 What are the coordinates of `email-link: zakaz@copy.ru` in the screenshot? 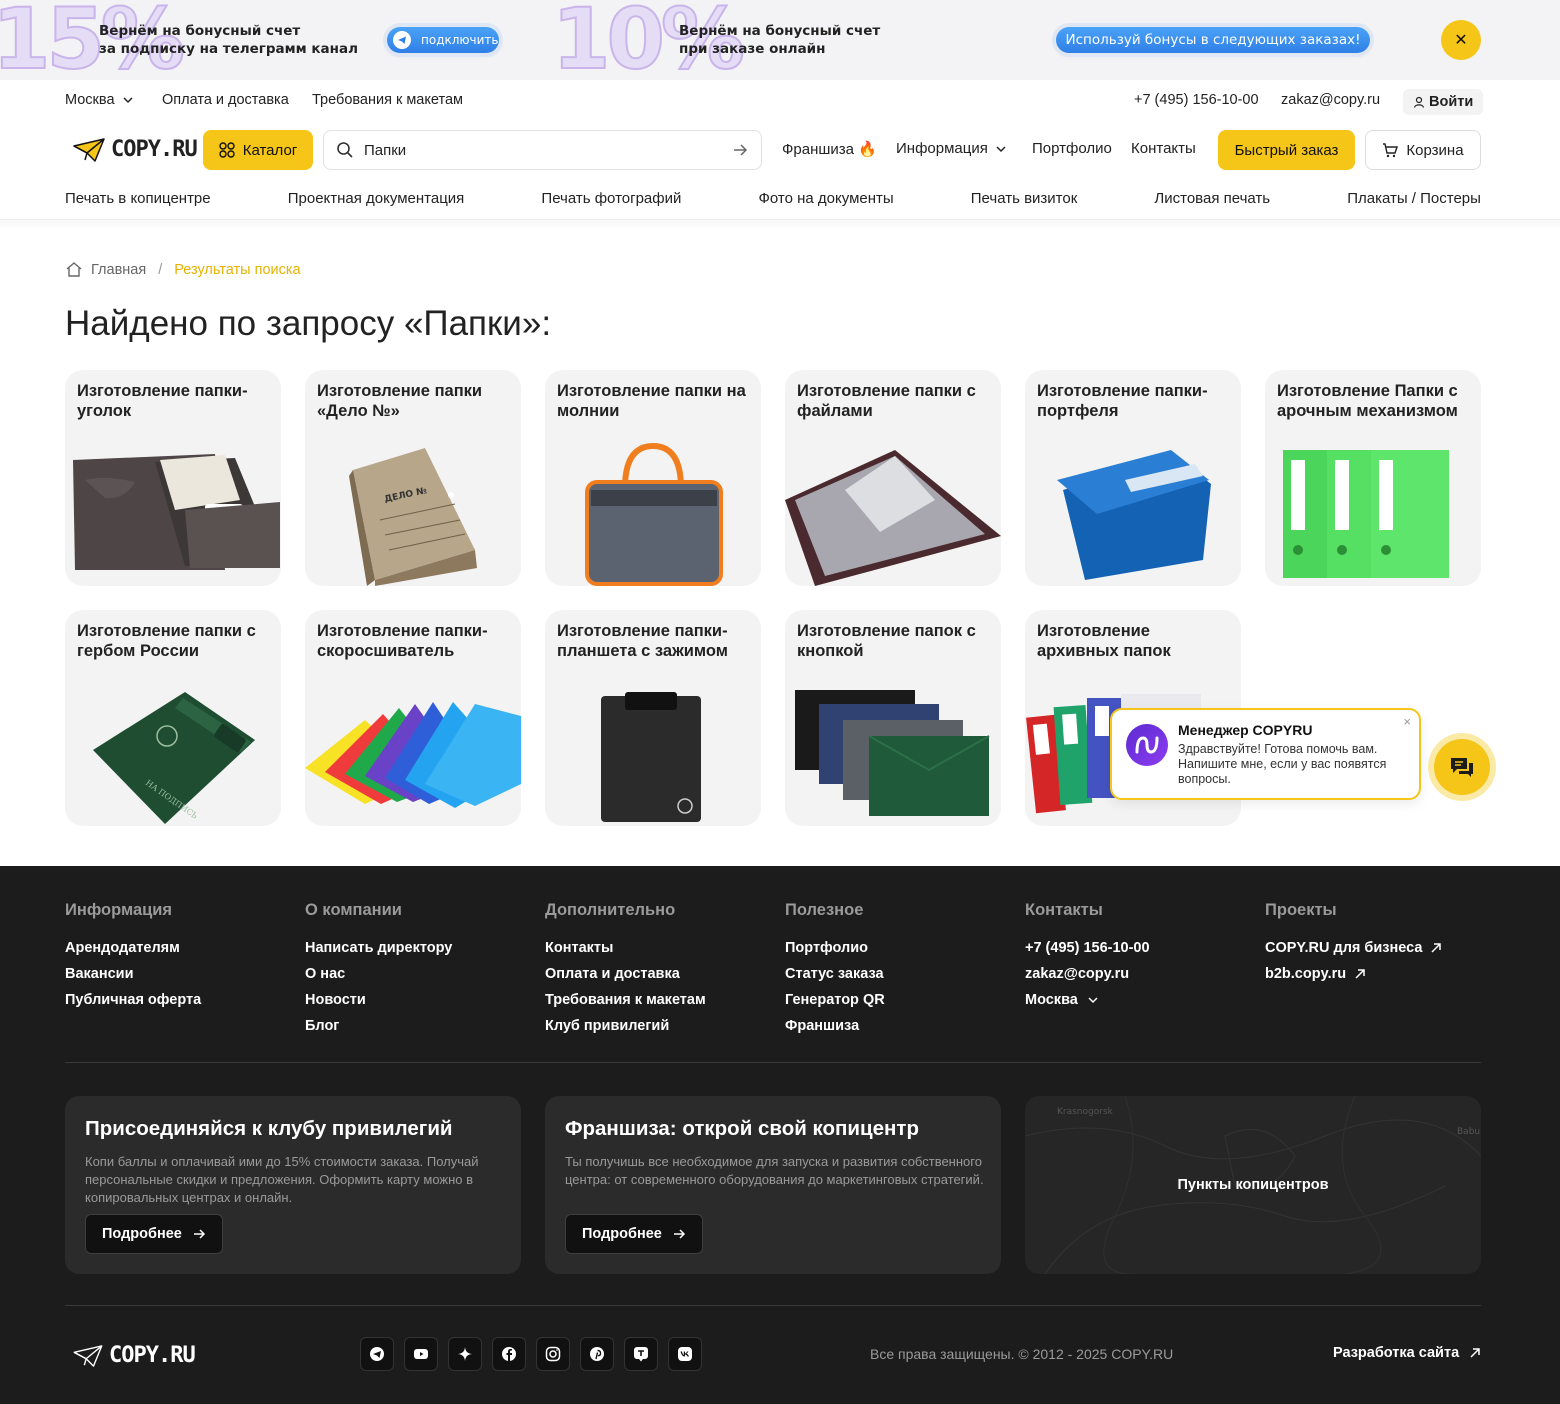 It's located at (1330, 100).